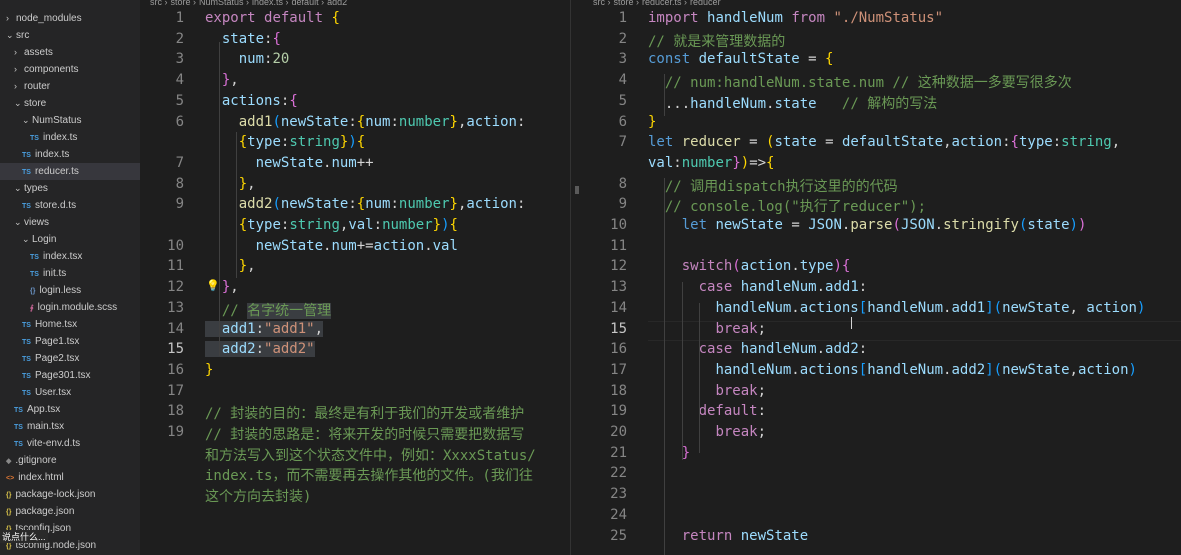  Describe the element at coordinates (70, 460) in the screenshot. I see `tree-file: ◆ .gitignore` at that location.